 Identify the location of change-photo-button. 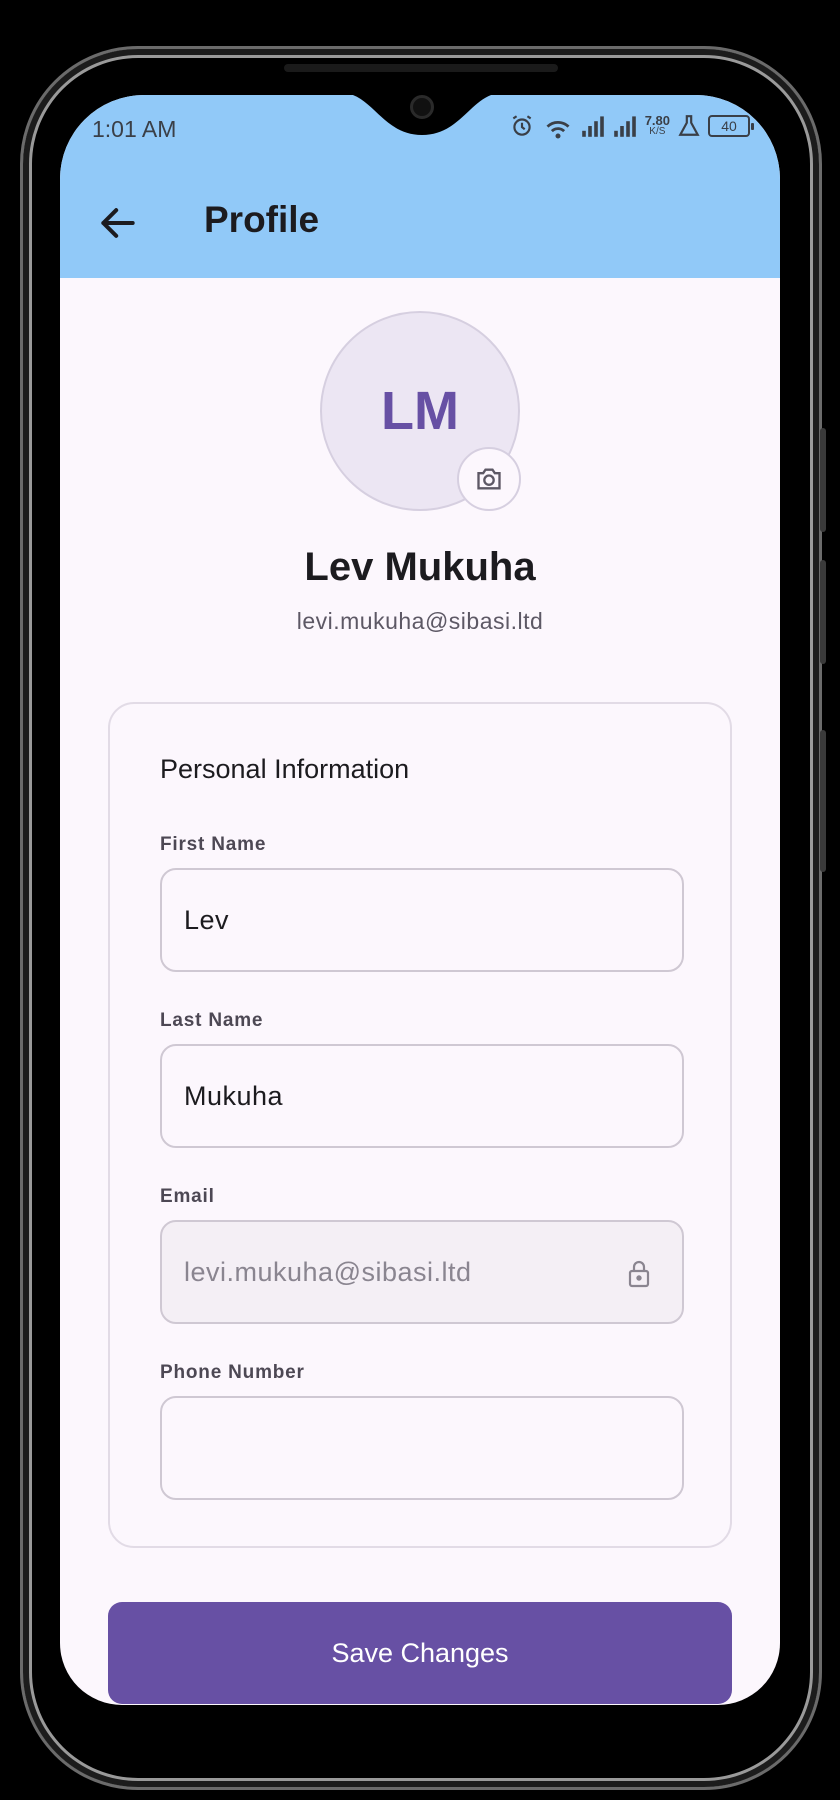
(489, 479).